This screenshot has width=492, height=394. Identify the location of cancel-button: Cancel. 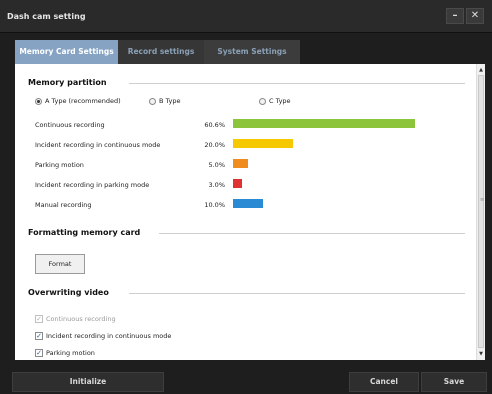
(384, 382).